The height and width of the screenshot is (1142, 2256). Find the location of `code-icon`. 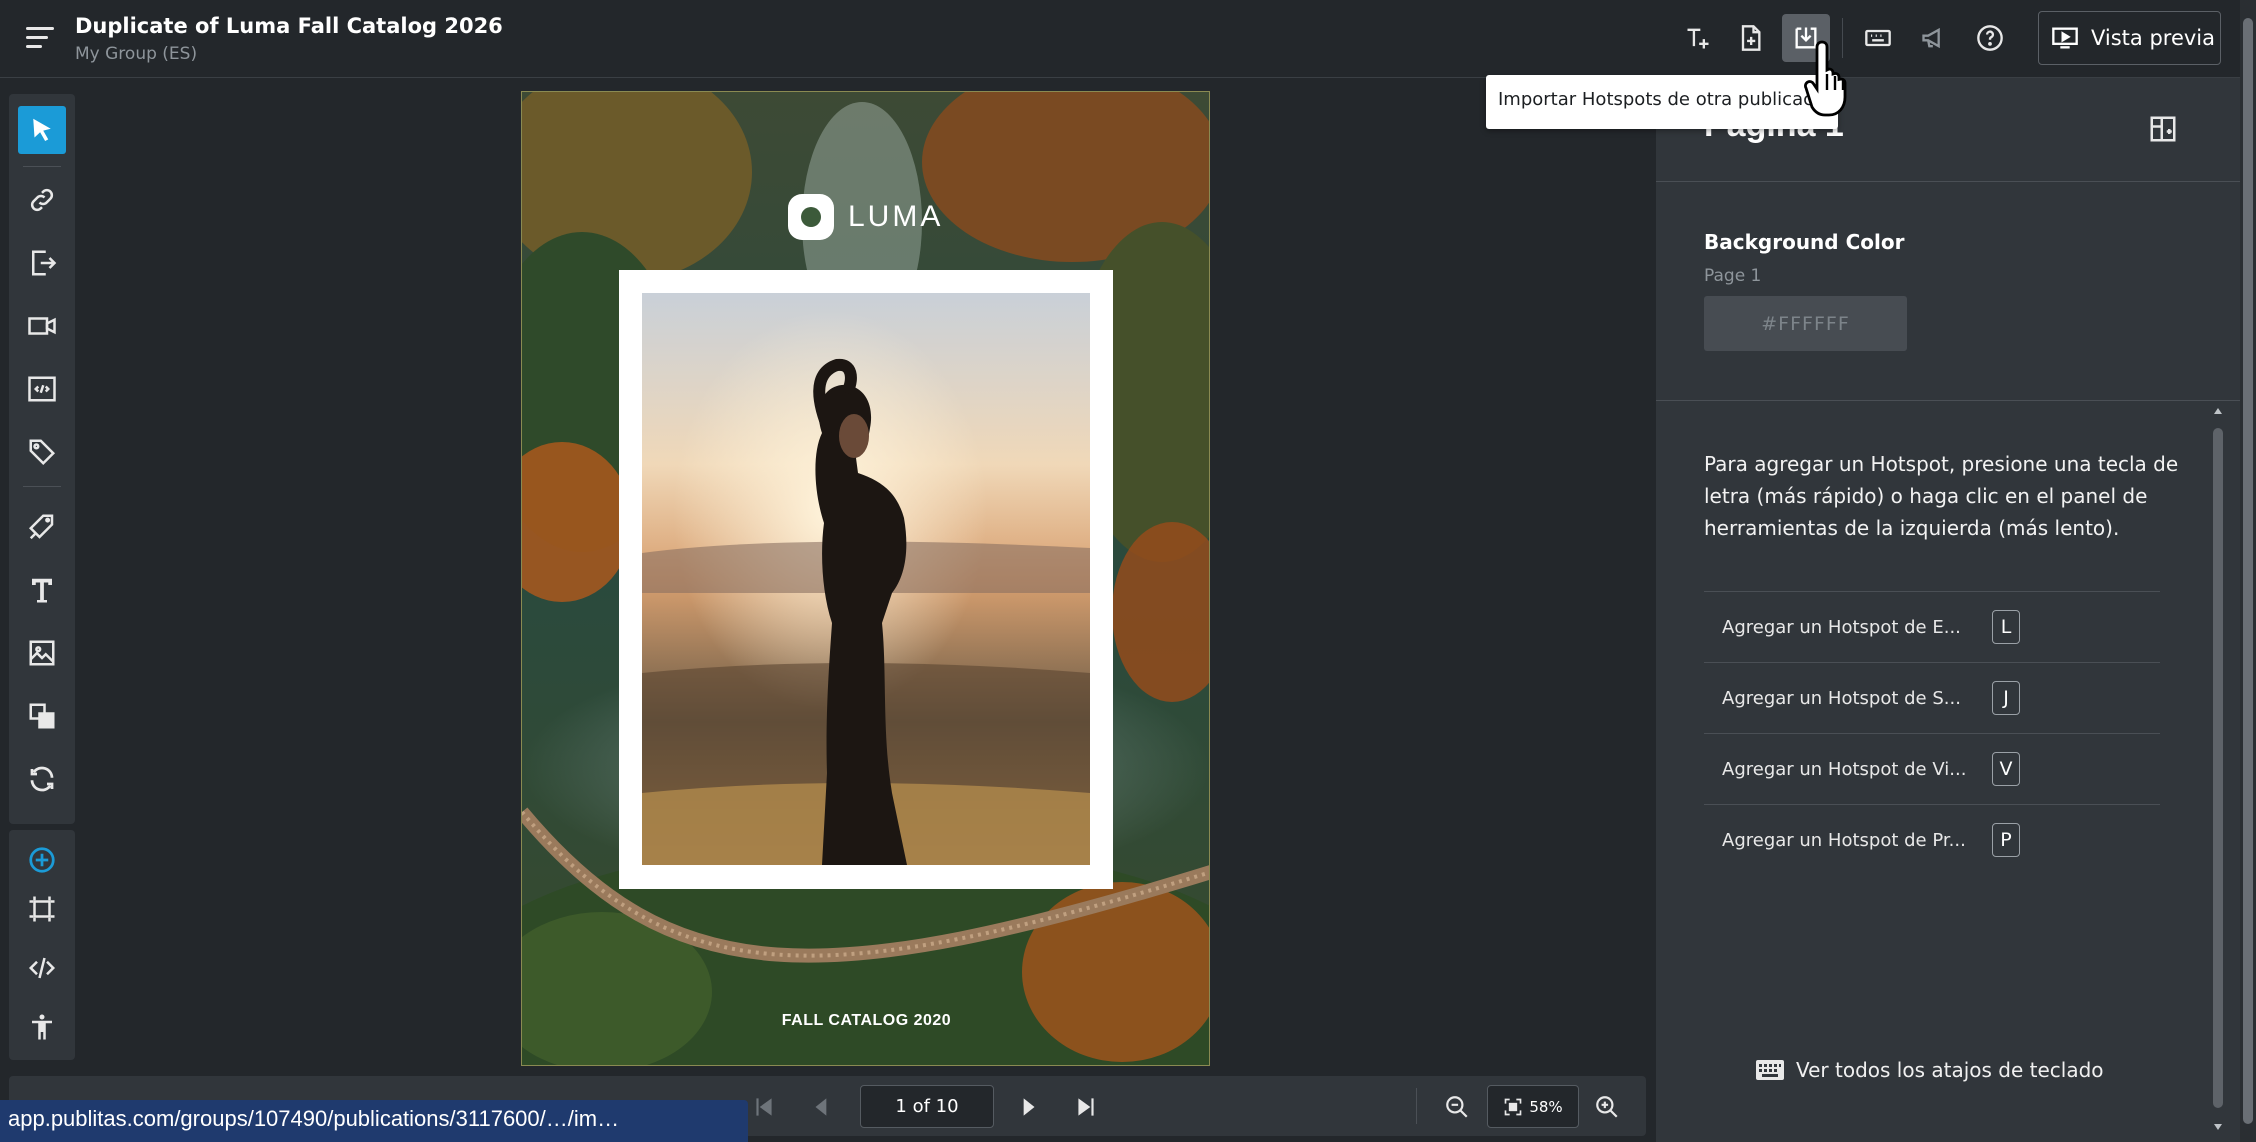

code-icon is located at coordinates (42, 968).